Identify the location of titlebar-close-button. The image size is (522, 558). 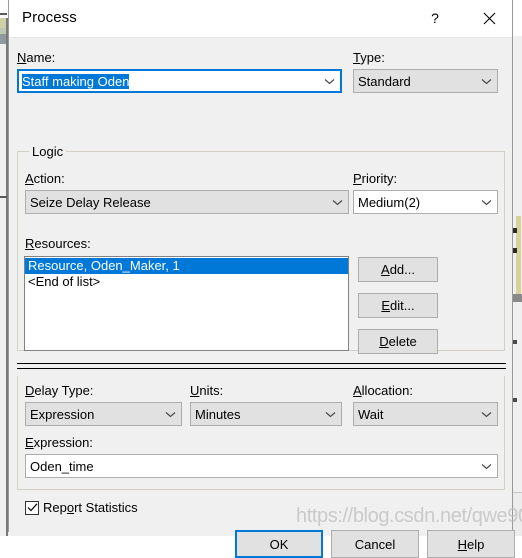
(489, 18).